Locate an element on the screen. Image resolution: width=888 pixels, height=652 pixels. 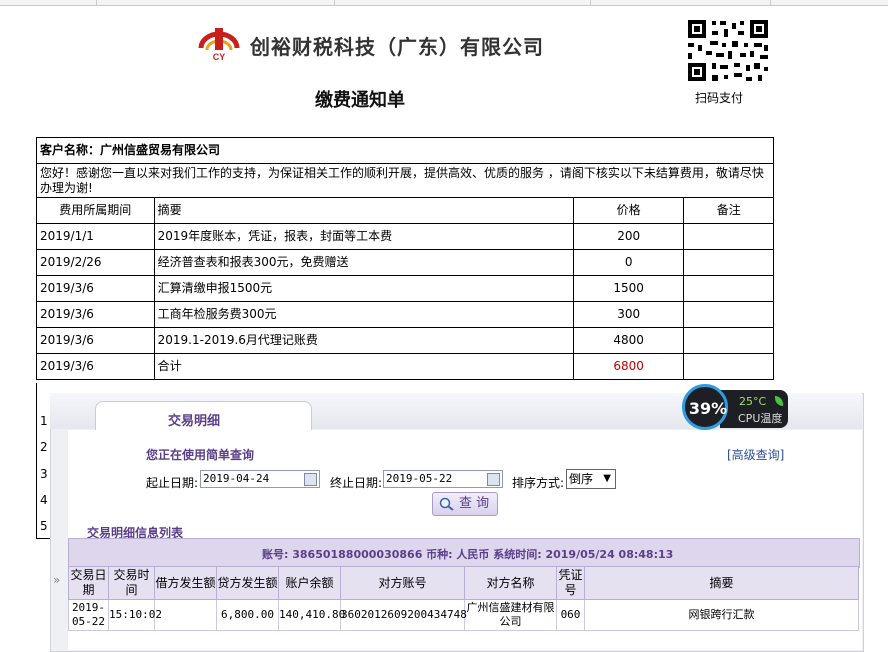
summary-cell: 汇算清缴申报1500元 is located at coordinates (363, 288).